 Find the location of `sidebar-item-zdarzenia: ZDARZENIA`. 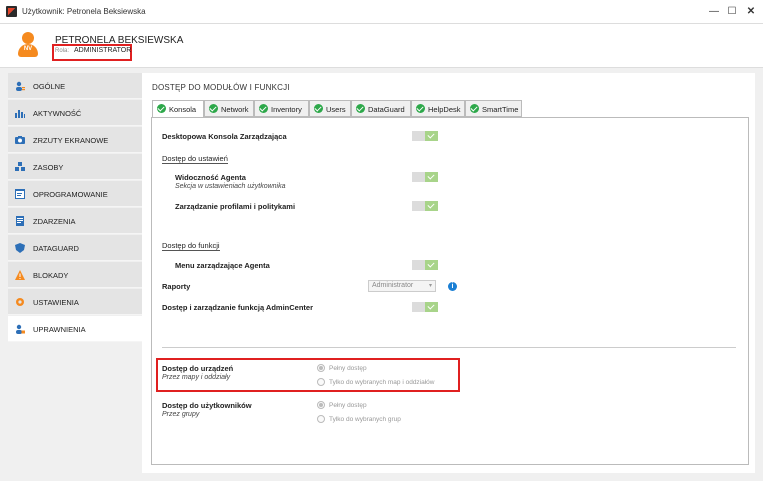

sidebar-item-zdarzenia: ZDARZENIA is located at coordinates (75, 221).